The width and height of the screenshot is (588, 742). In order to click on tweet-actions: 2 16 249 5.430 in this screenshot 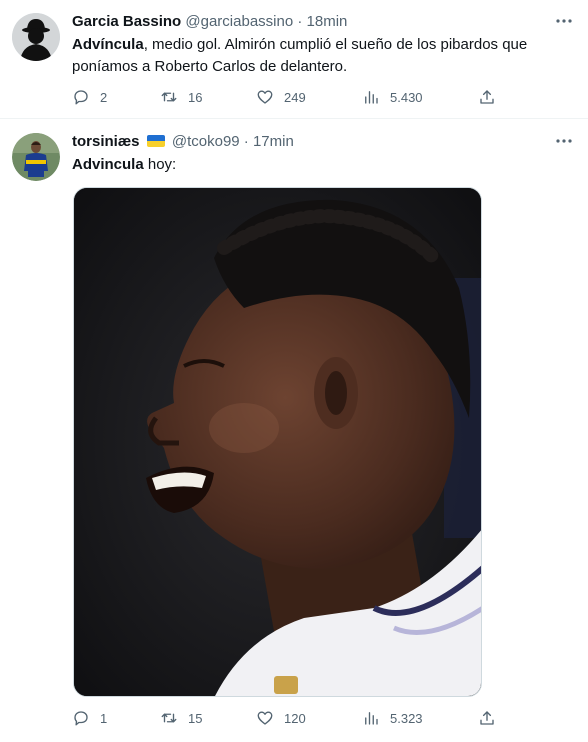, I will do `click(287, 97)`.